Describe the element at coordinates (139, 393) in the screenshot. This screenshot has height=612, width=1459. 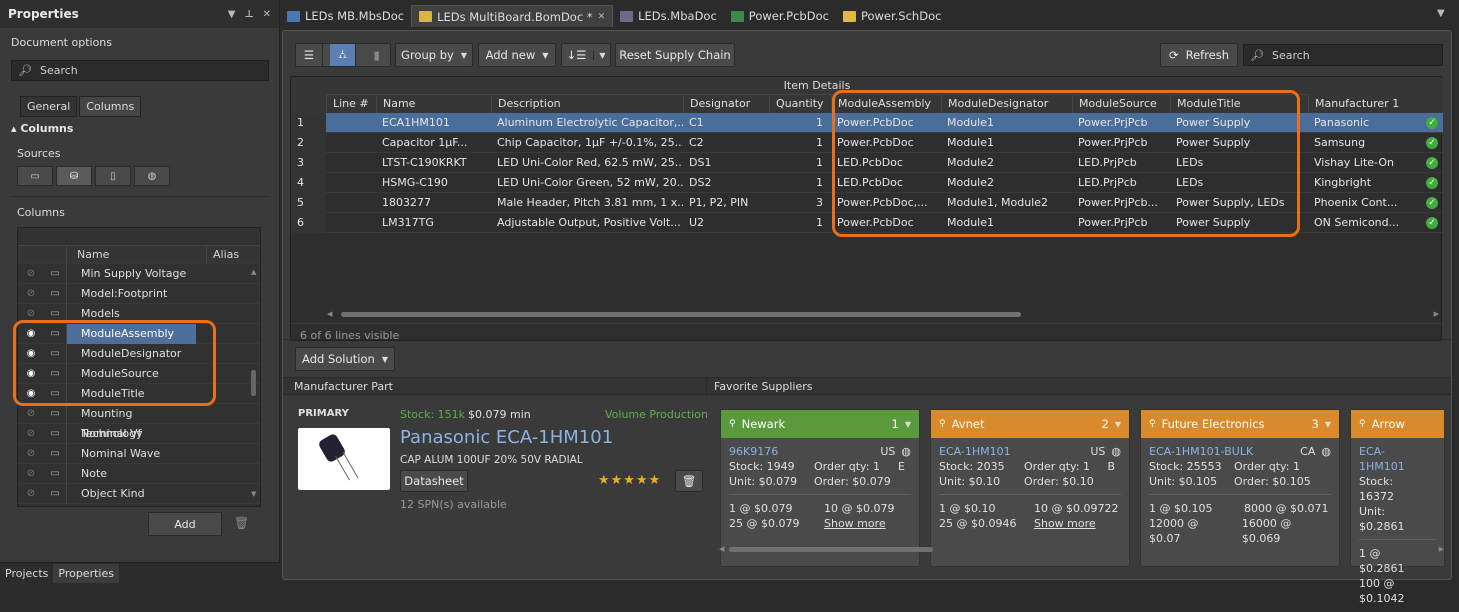
I see `column-row: ◉ ▭ ModuleTitle` at that location.